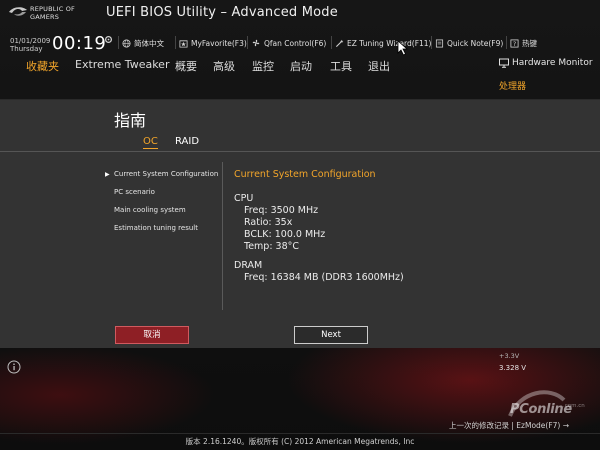 The width and height of the screenshot is (600, 450). Describe the element at coordinates (509, 356) in the screenshot. I see `voltage-label: +3.3V` at that location.